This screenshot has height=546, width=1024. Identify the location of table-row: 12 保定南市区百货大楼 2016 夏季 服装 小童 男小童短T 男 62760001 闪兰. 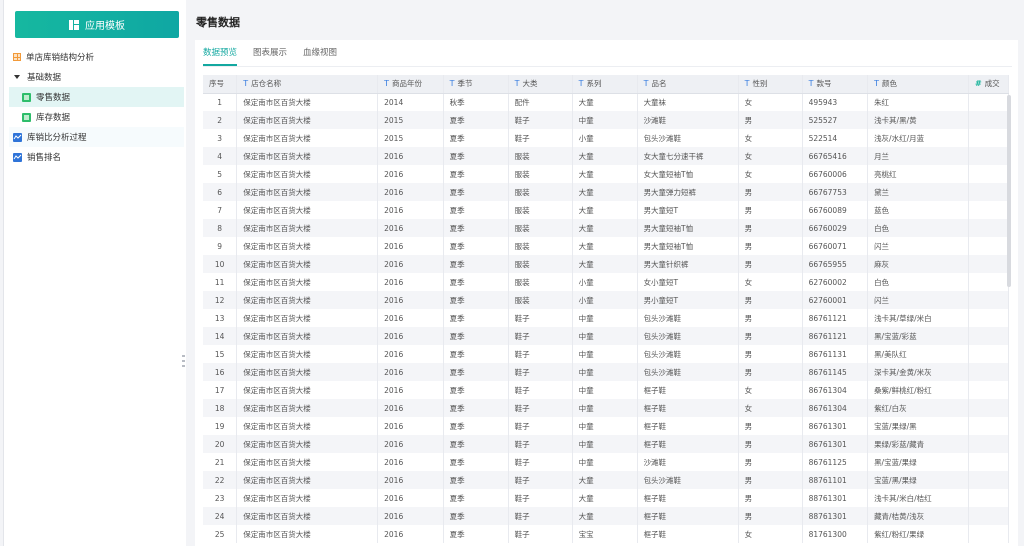
(606, 300).